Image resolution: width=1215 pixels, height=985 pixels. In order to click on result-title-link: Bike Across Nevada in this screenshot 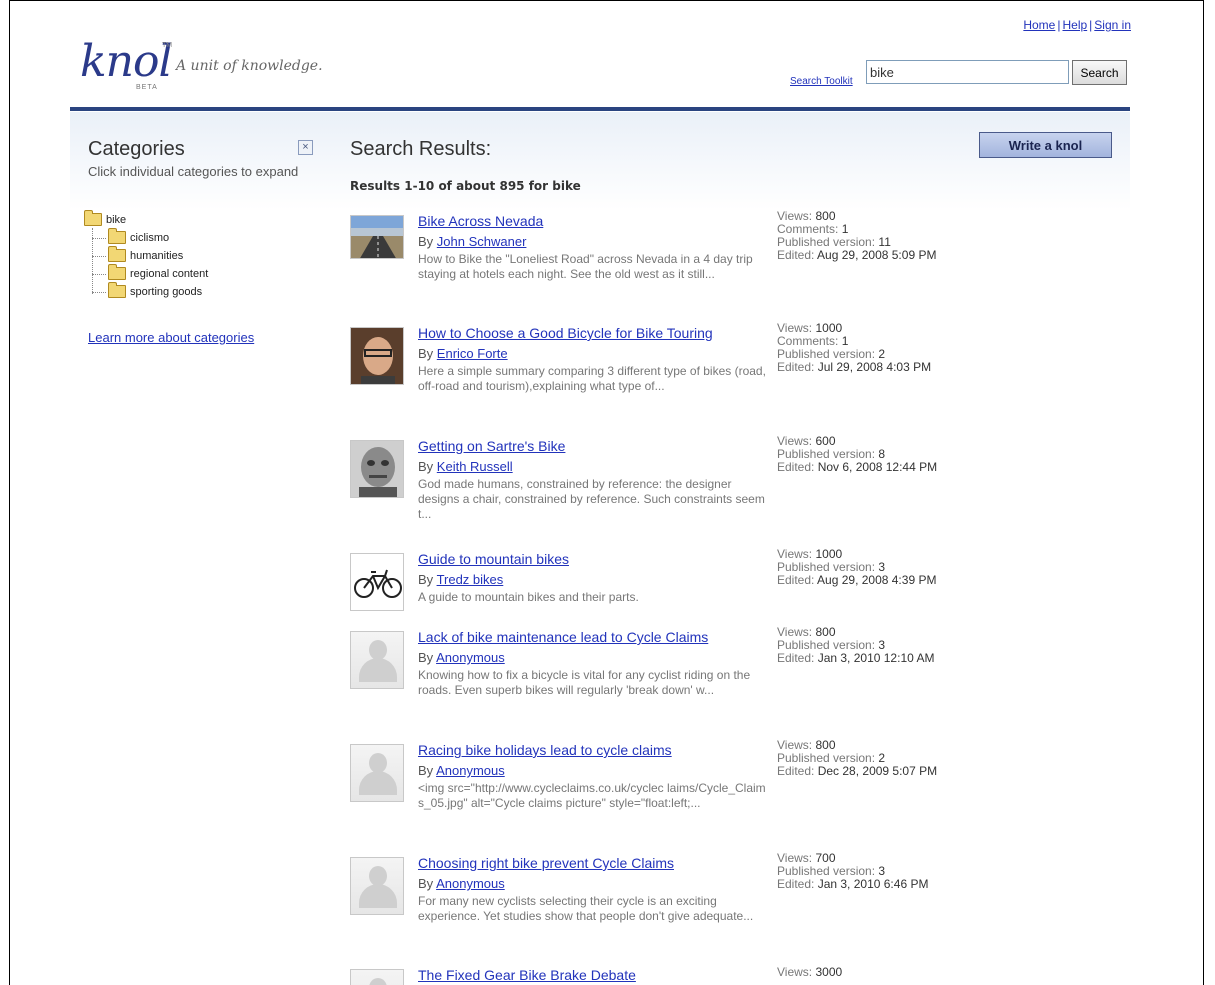, I will do `click(480, 221)`.